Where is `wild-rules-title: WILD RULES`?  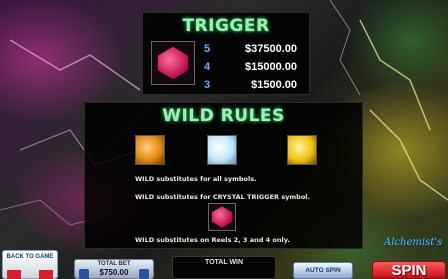
wild-rules-title: WILD RULES is located at coordinates (223, 116).